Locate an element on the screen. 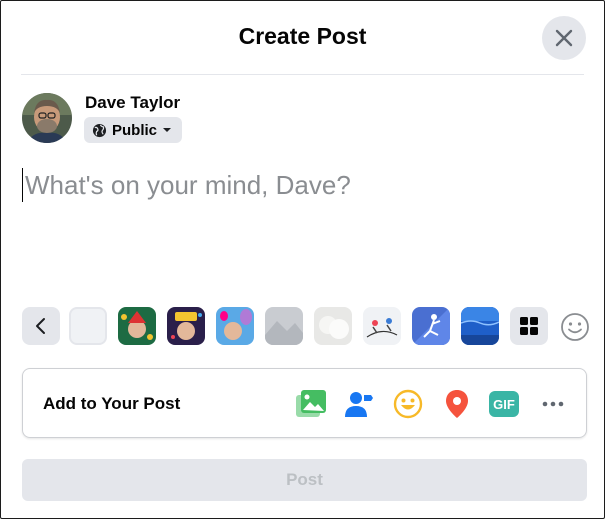  more-backgrounds-button is located at coordinates (529, 326).